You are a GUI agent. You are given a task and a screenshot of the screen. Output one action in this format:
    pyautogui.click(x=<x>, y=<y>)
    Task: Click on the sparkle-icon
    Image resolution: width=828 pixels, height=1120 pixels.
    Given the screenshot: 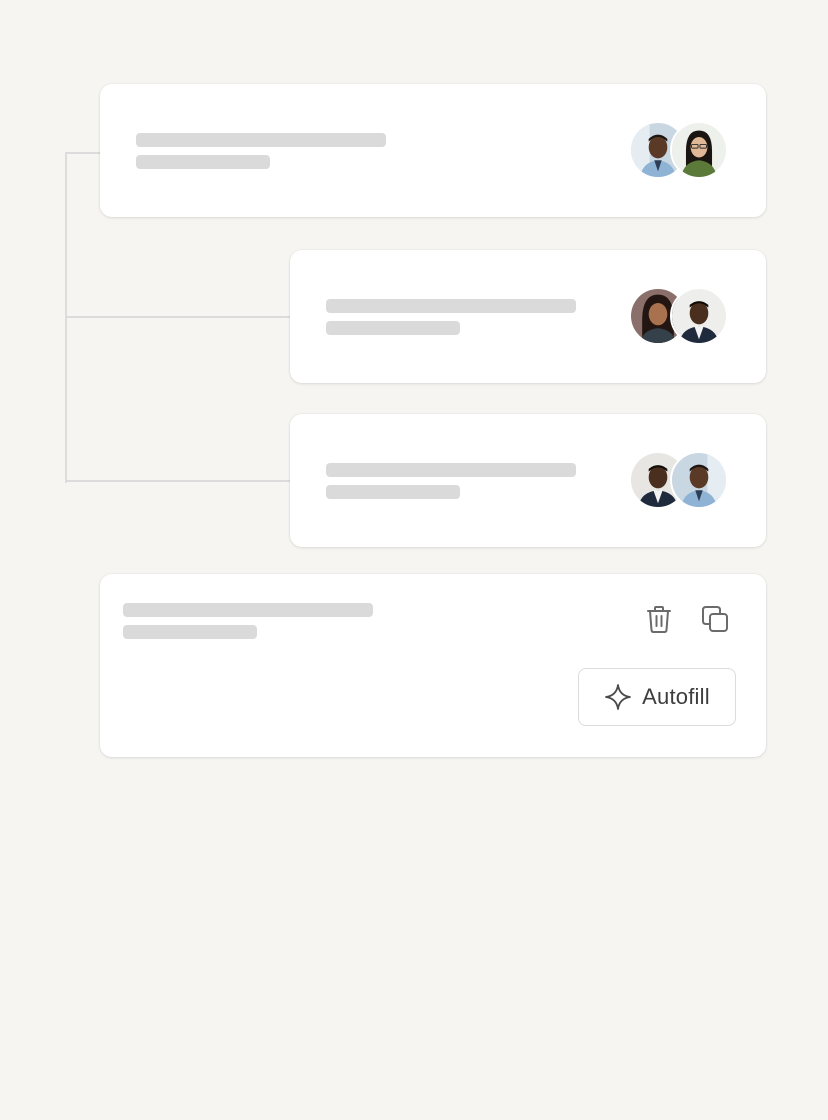 What is the action you would take?
    pyautogui.click(x=618, y=697)
    